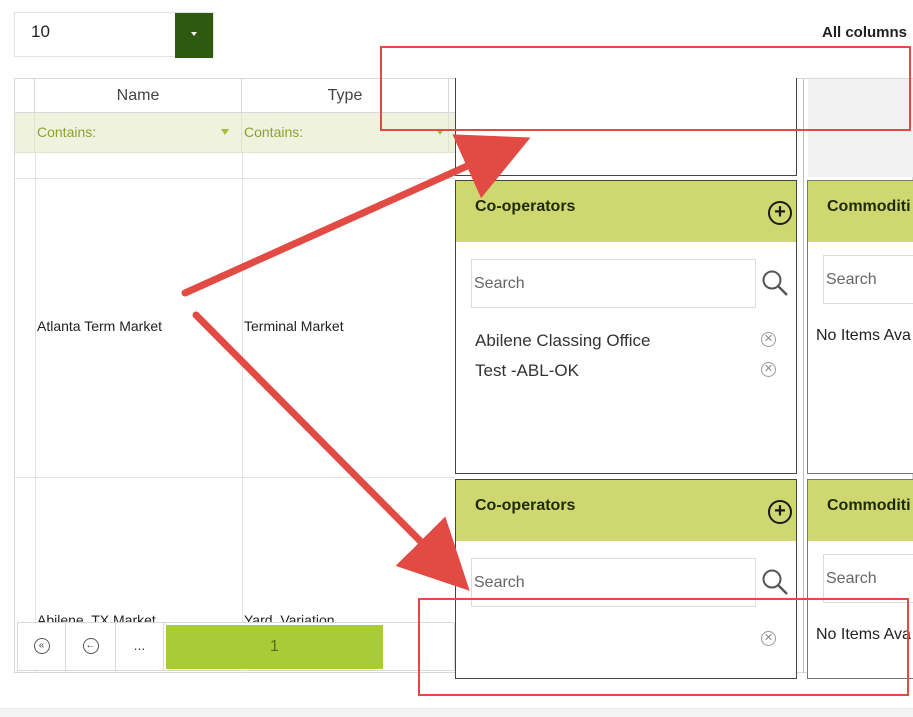 The width and height of the screenshot is (913, 717). Describe the element at coordinates (100, 326) in the screenshot. I see `row-1-name: Atlanta Term Market` at that location.